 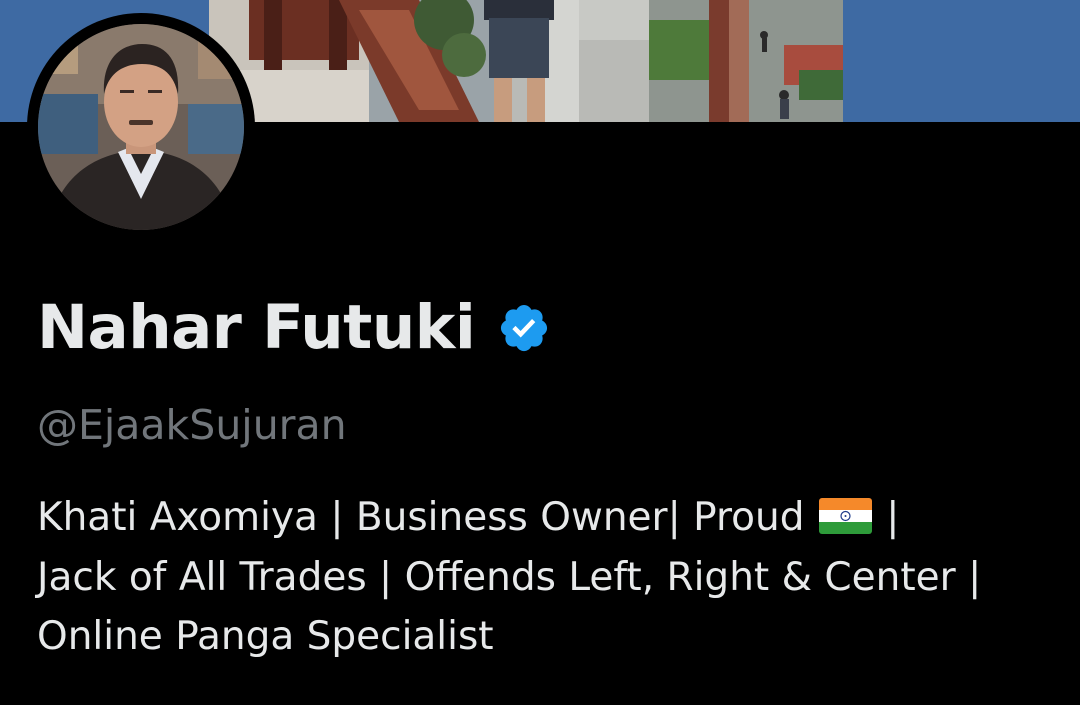 I want to click on display-name-row: Nahar Futuki, so click(x=294, y=328).